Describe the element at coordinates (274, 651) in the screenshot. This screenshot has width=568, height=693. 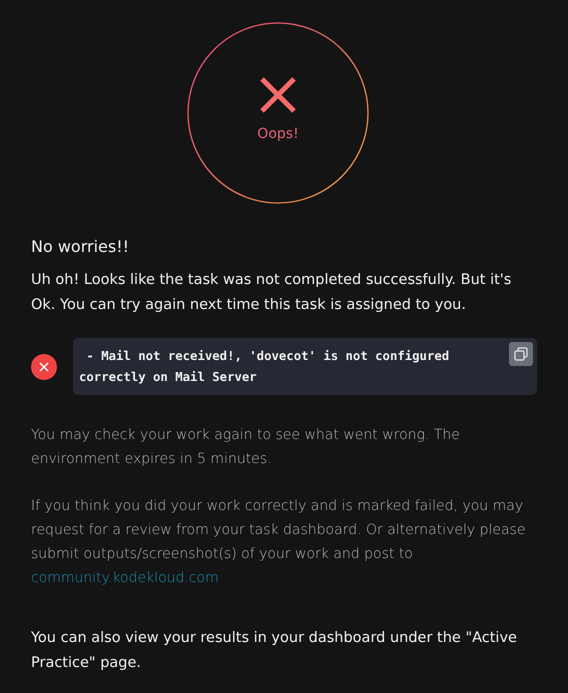
I see `footer-text: You can also view your results in your dashboard under the "Active Practice" page.` at that location.